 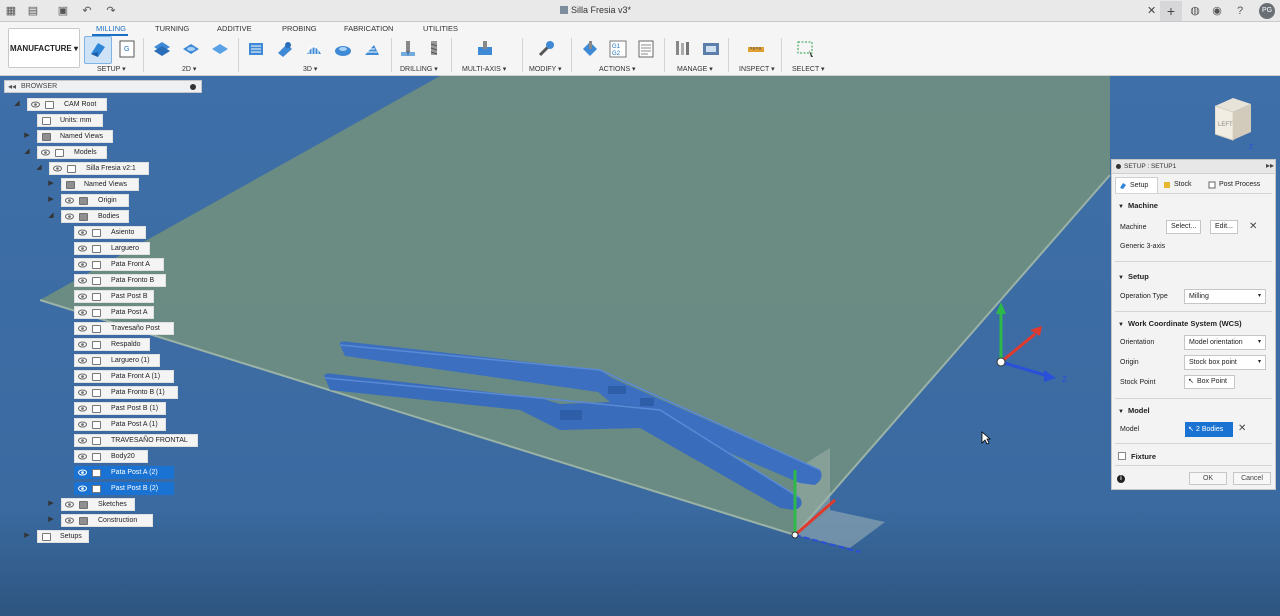 I want to click on 2d-adaptive-icon, so click(x=162, y=49).